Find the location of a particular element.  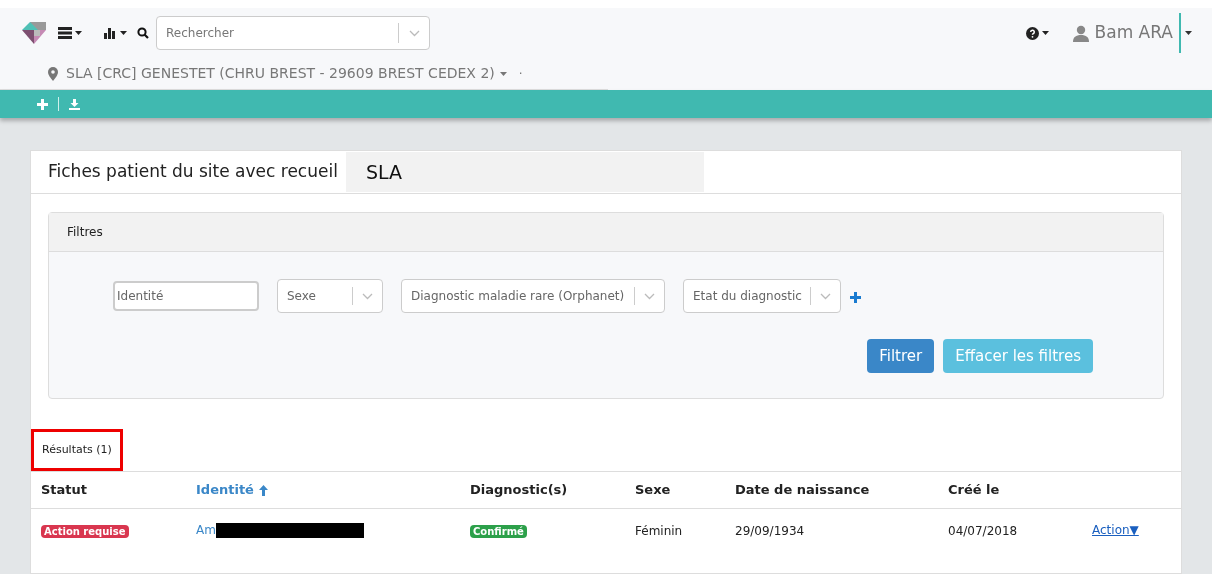

site-selector: SLA [CRC] GENESTET (CHRU BREST - 29609 BREST CEDEX 2) is located at coordinates (286, 73).